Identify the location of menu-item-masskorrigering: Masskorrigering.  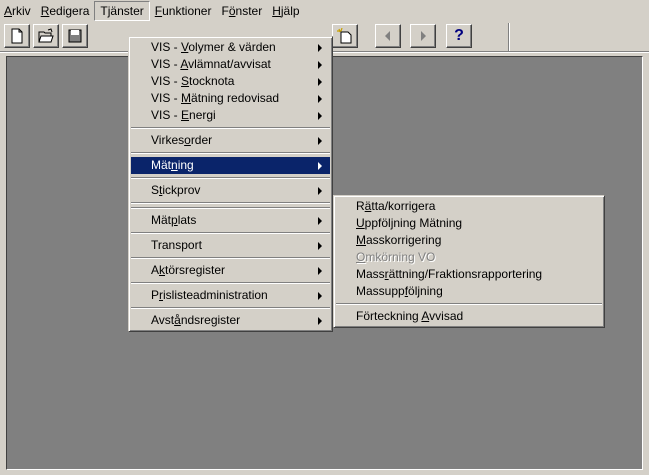
(469, 240).